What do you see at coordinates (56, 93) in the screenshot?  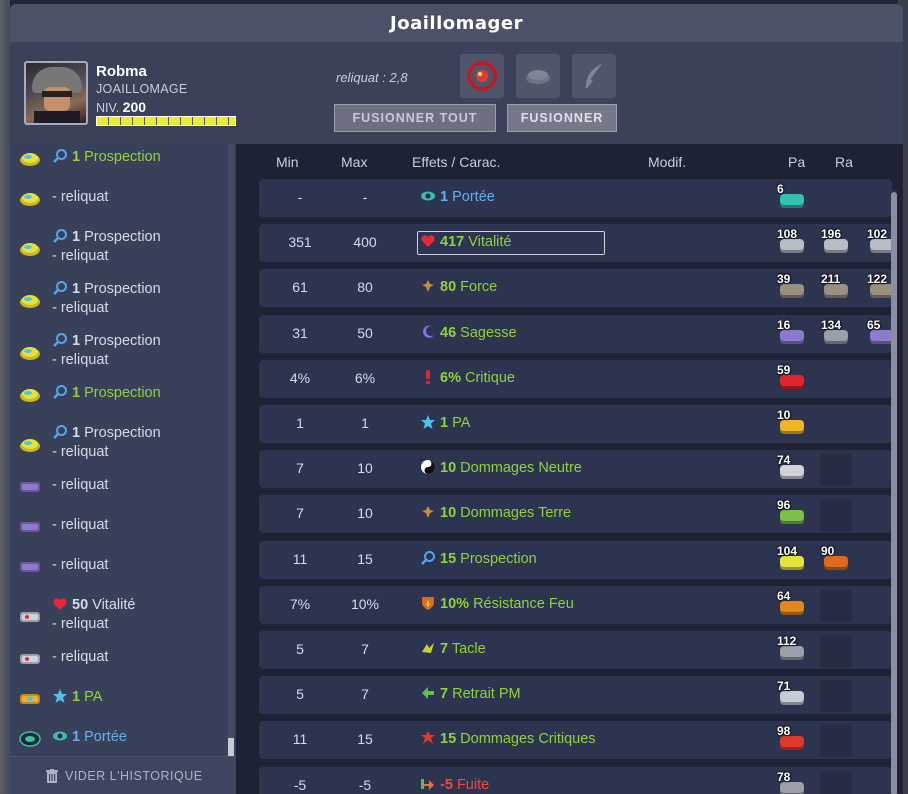 I see `player-avatar` at bounding box center [56, 93].